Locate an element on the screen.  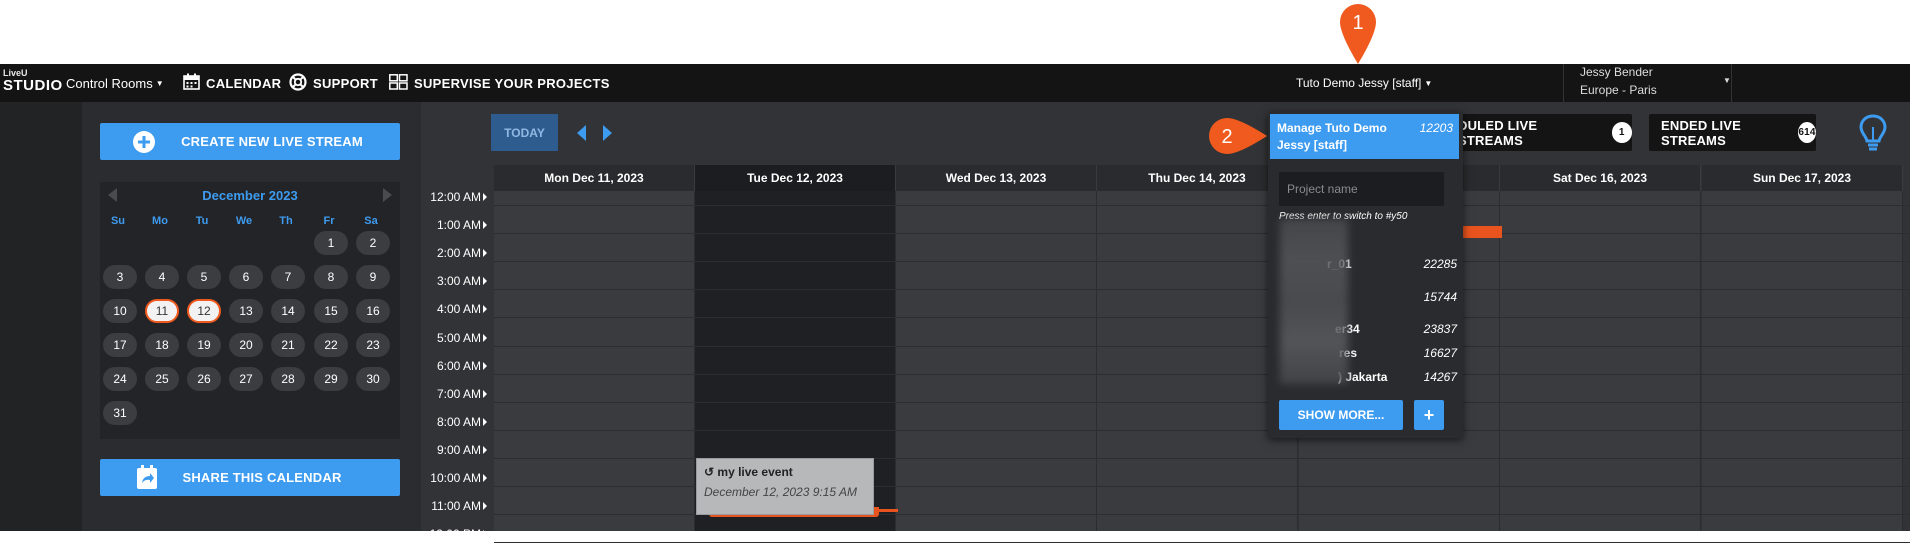
time-label: 6:00 AM is located at coordinates (454, 366).